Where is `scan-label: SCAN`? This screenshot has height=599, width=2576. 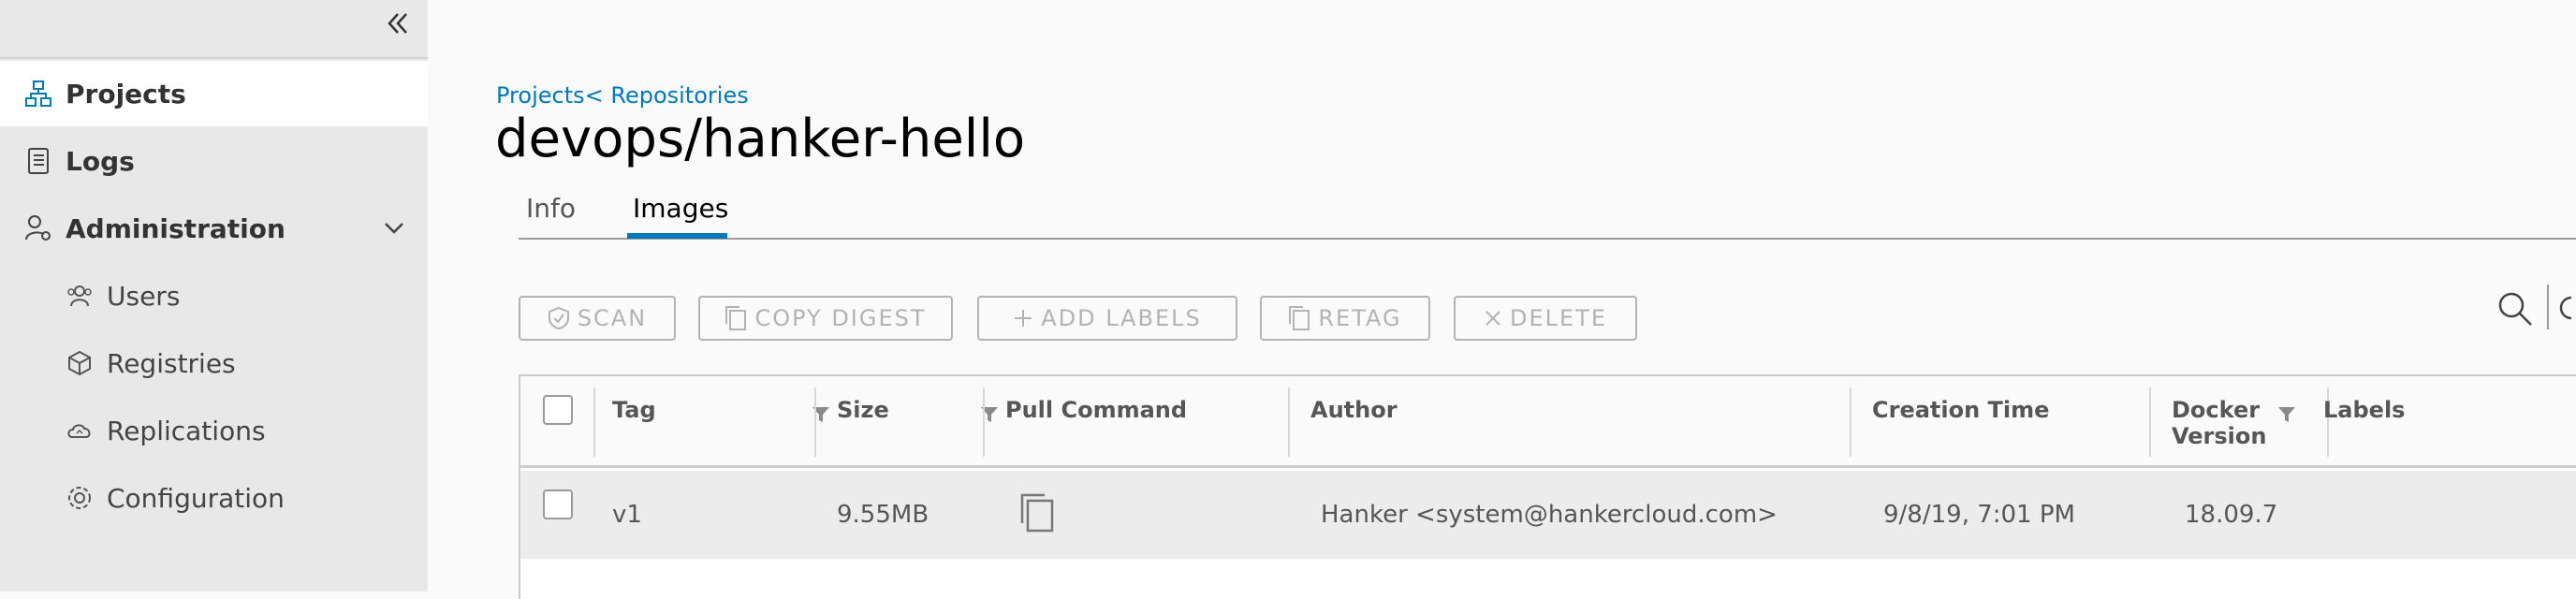 scan-label: SCAN is located at coordinates (612, 318).